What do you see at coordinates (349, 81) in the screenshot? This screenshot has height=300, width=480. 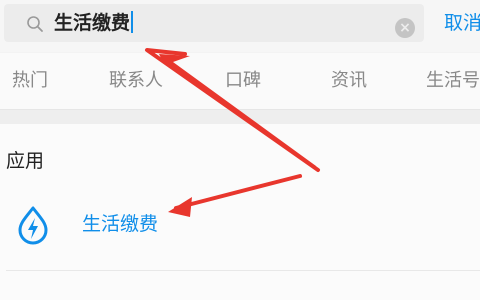 I see `tab-news: 资讯` at bounding box center [349, 81].